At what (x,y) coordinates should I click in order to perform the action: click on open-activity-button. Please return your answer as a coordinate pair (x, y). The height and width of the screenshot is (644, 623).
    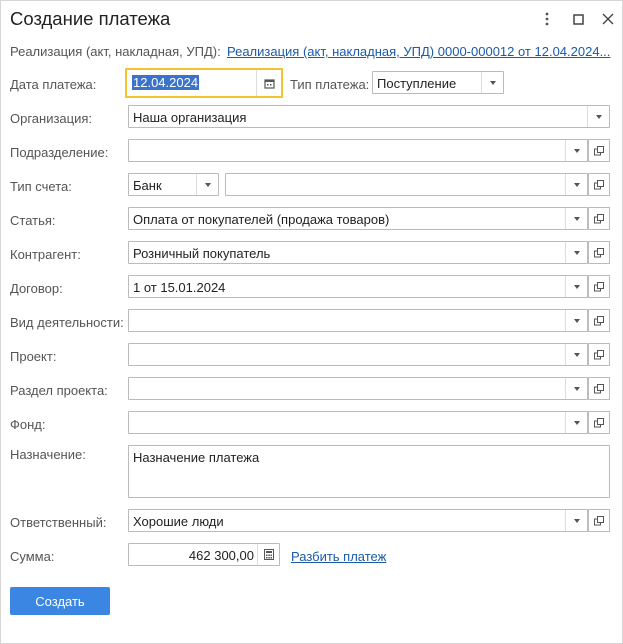
    Looking at the image, I should click on (599, 320).